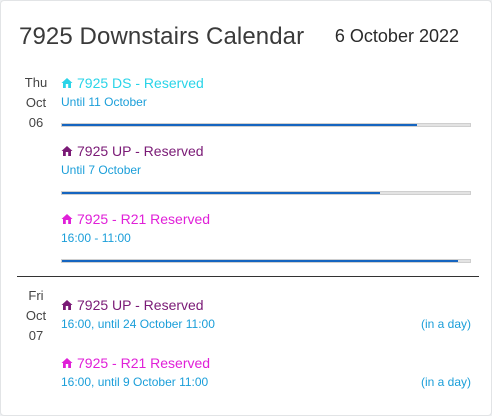 The width and height of the screenshot is (492, 416). Describe the element at coordinates (96, 238) in the screenshot. I see `event-time: 16:00 - 11:00` at that location.